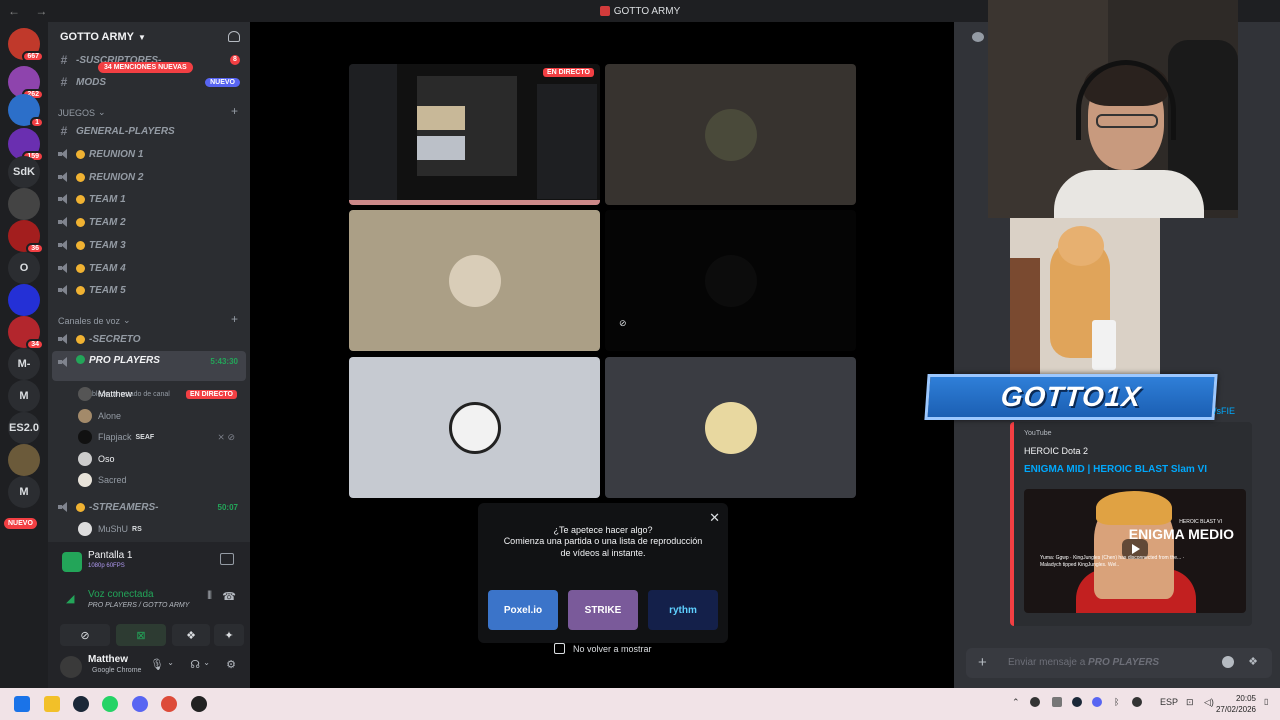  I want to click on add-attachment-icon: +, so click(982, 662).